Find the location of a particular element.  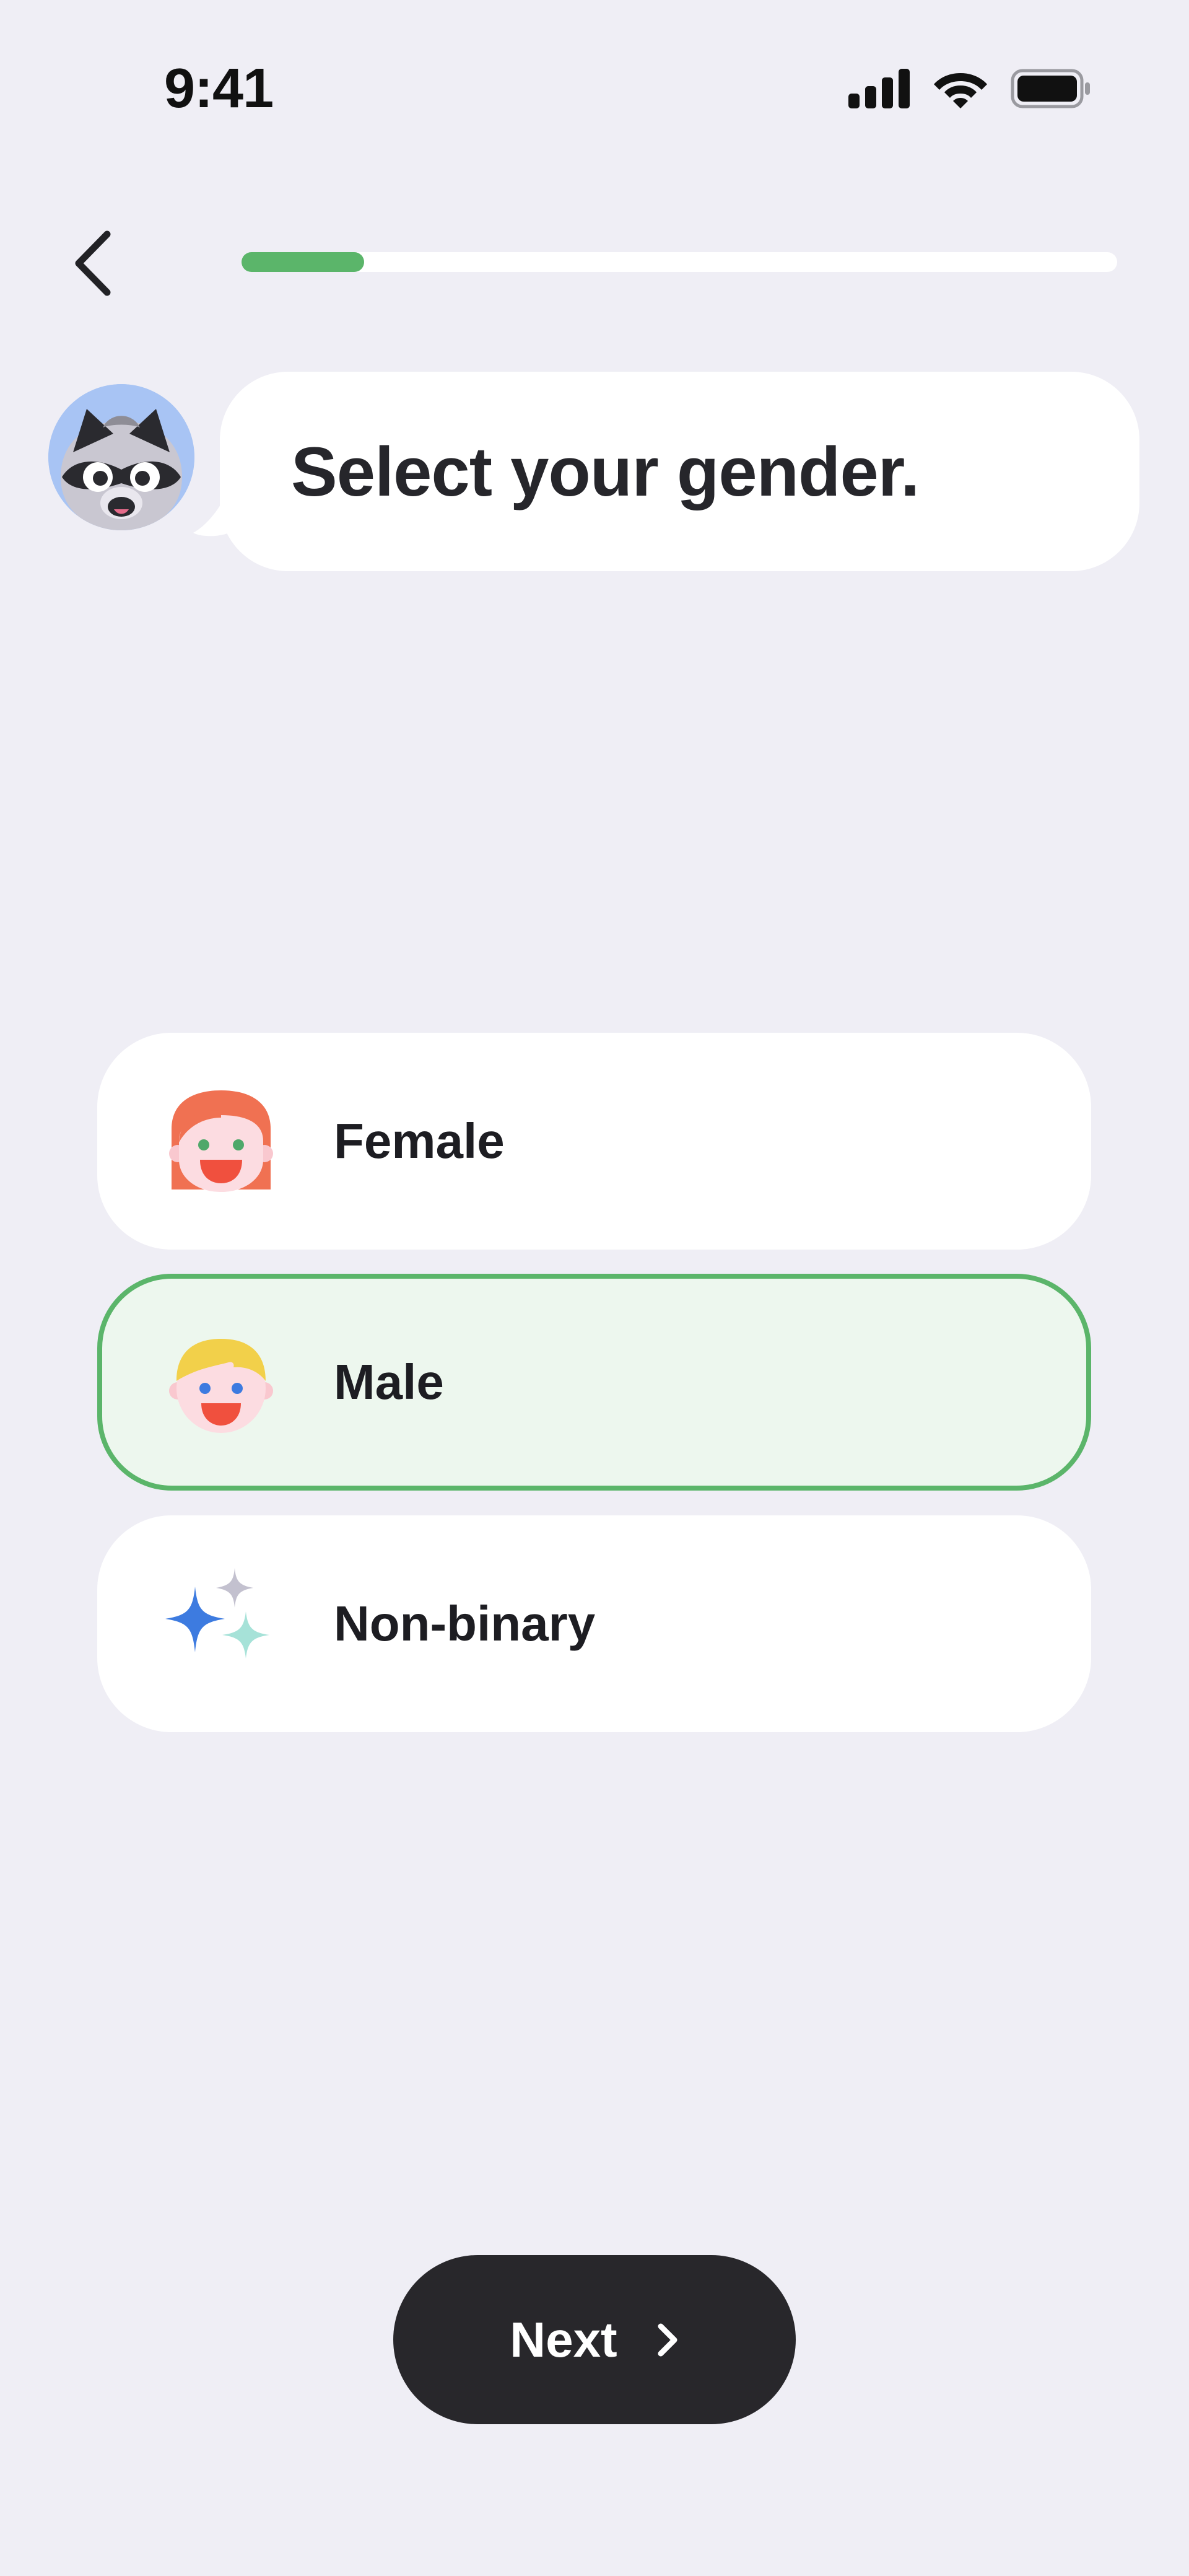

option-label: Non-binary is located at coordinates (465, 1623).